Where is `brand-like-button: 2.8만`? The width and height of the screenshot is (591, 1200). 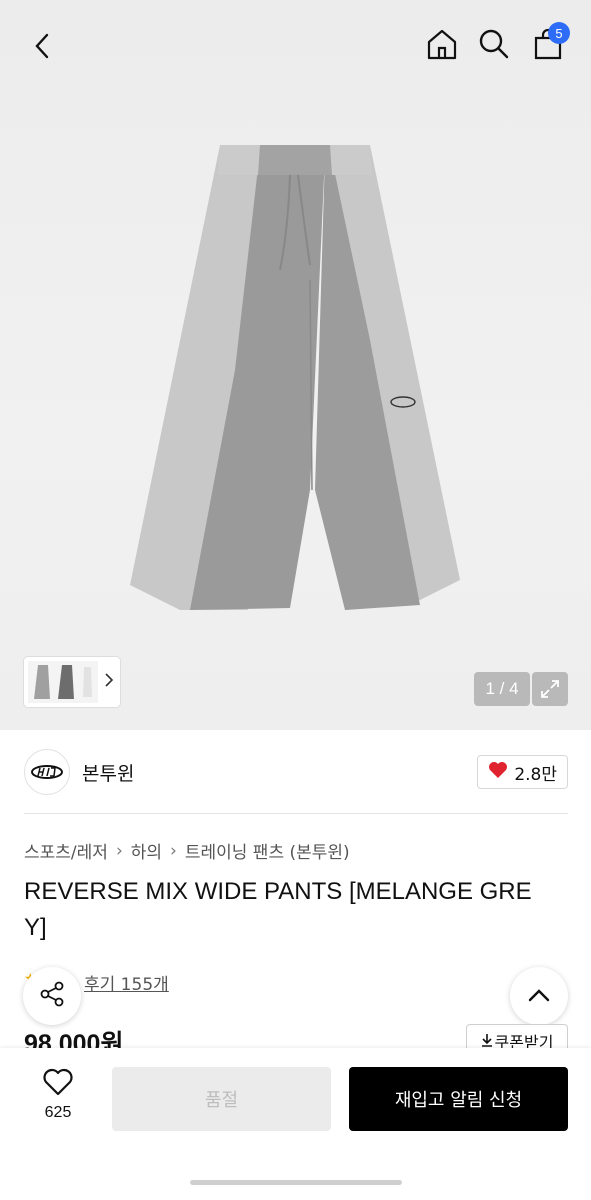 brand-like-button: 2.8만 is located at coordinates (522, 772).